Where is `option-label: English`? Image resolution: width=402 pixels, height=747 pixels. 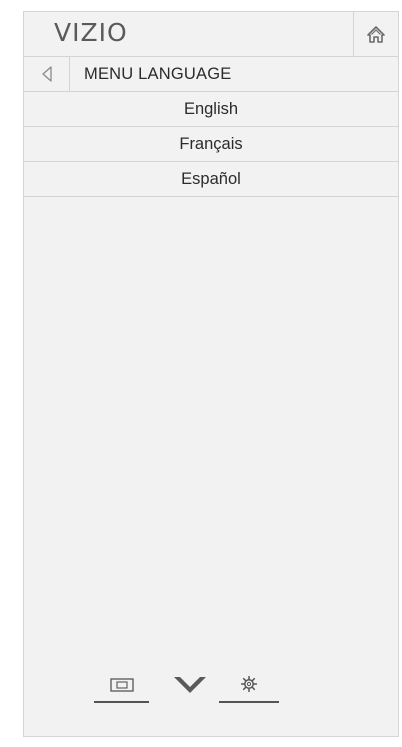
option-label: English is located at coordinates (211, 108).